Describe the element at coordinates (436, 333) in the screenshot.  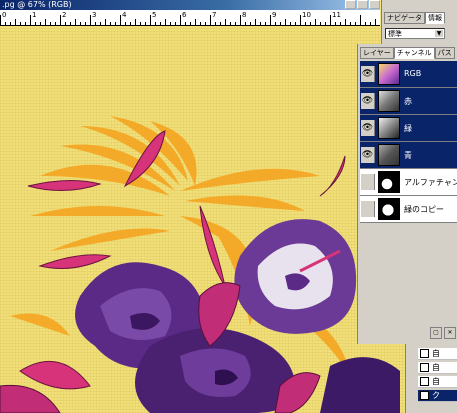
I see `new-channel-icon: ▢` at that location.